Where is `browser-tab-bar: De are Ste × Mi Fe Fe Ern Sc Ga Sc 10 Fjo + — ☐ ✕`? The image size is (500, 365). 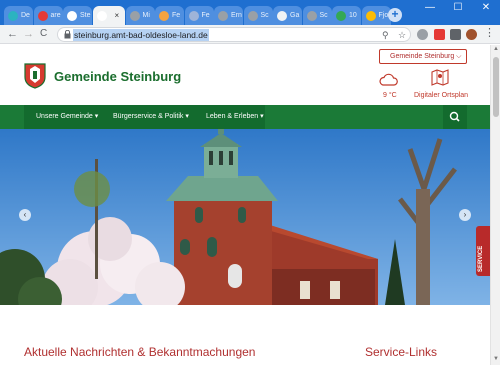
browser-tab-bar: De are Ste × Mi Fe Fe Ern Sc Ga Sc 10 Fjo + — ☐ ✕ is located at coordinates (250, 12).